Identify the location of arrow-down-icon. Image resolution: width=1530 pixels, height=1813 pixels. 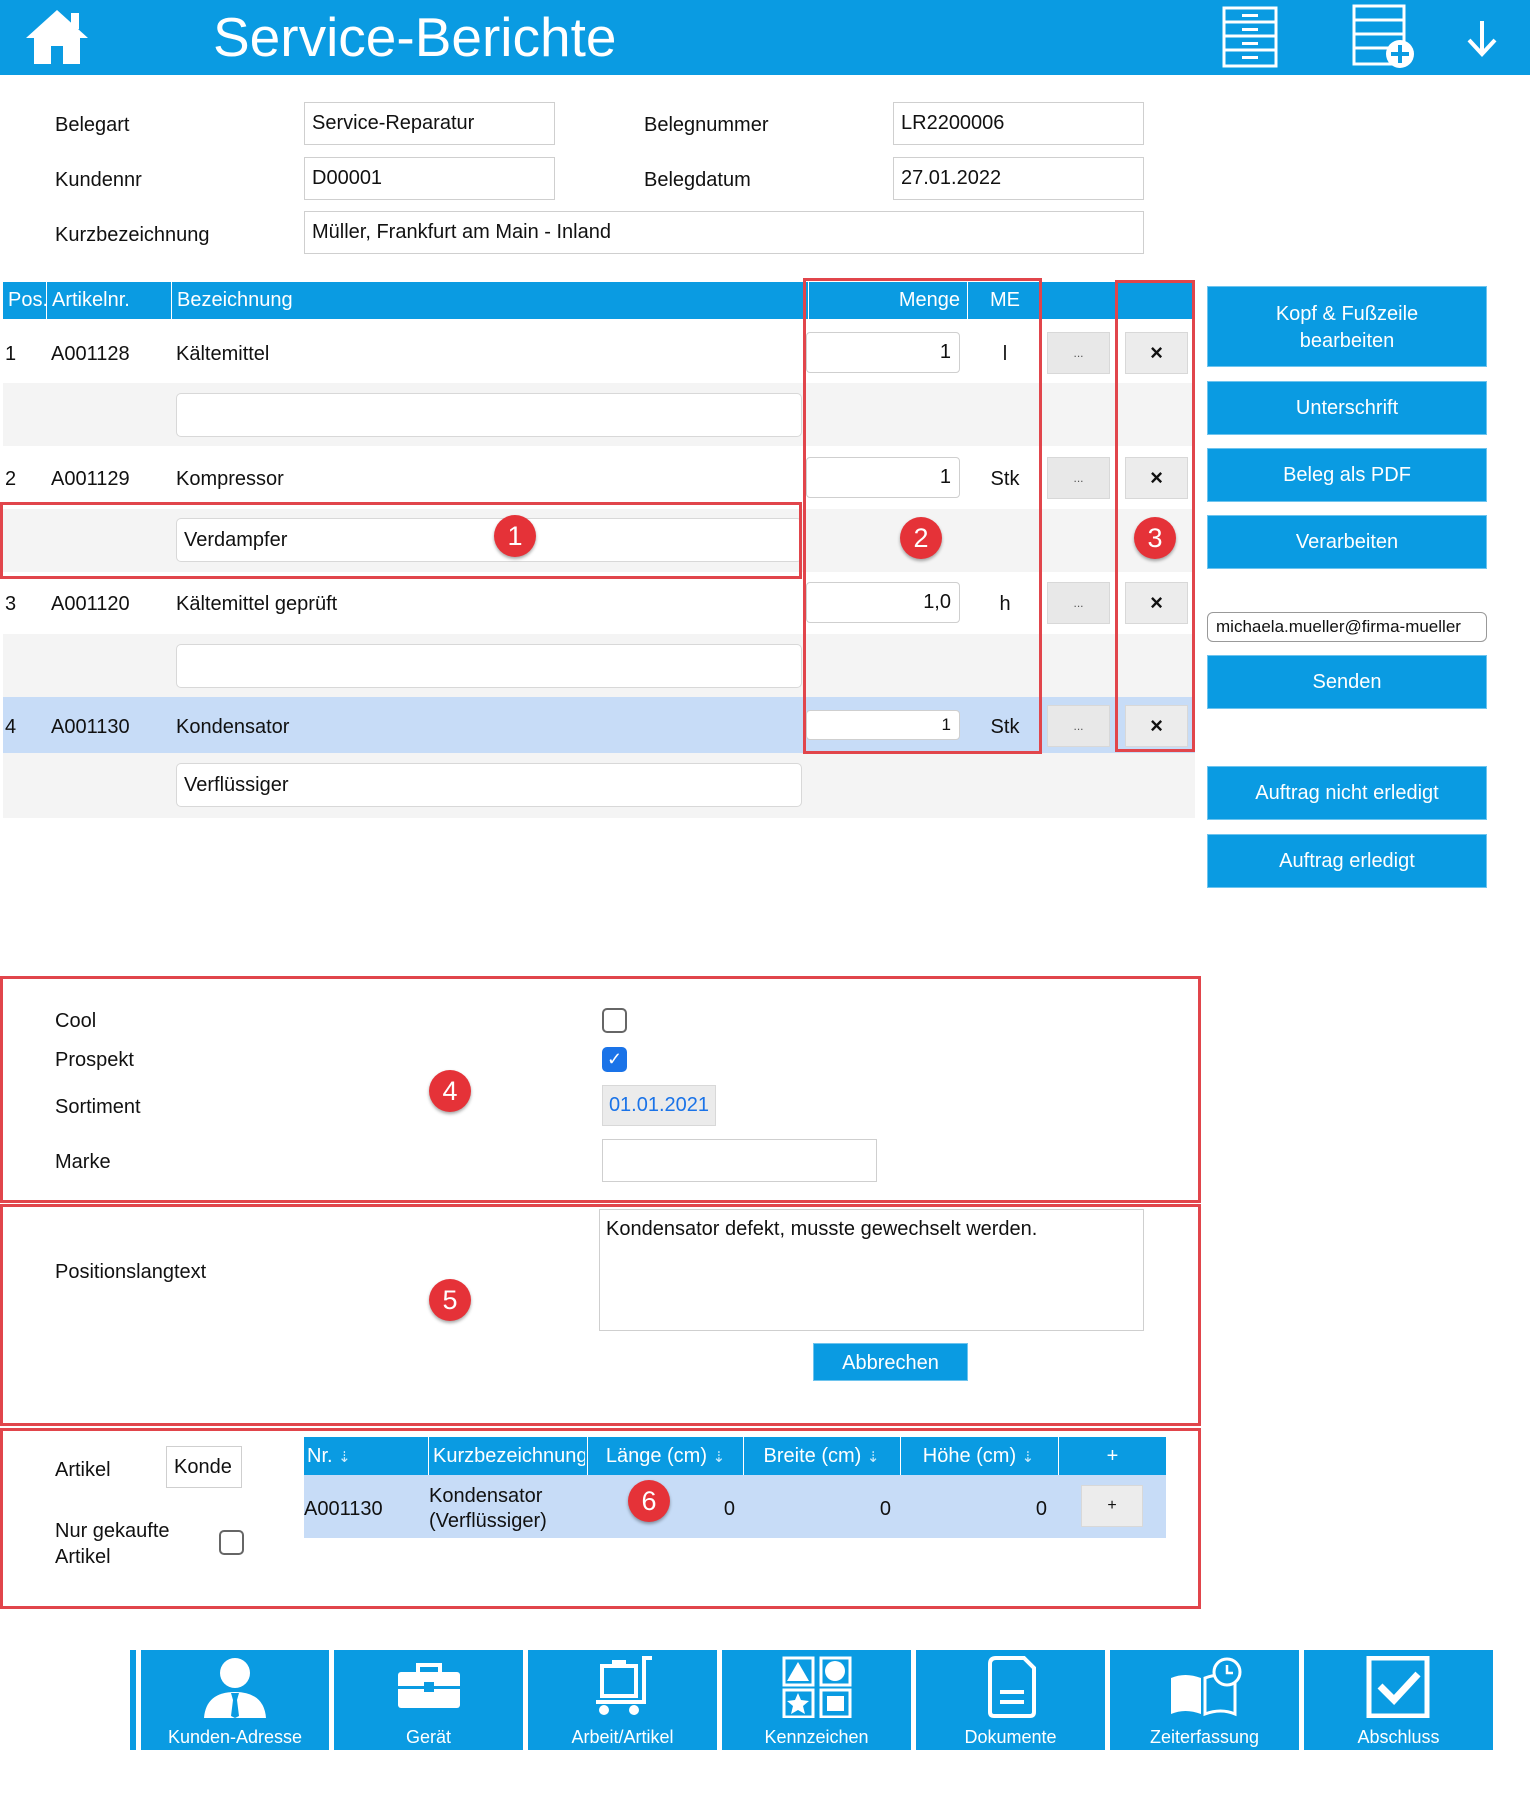
(1482, 38).